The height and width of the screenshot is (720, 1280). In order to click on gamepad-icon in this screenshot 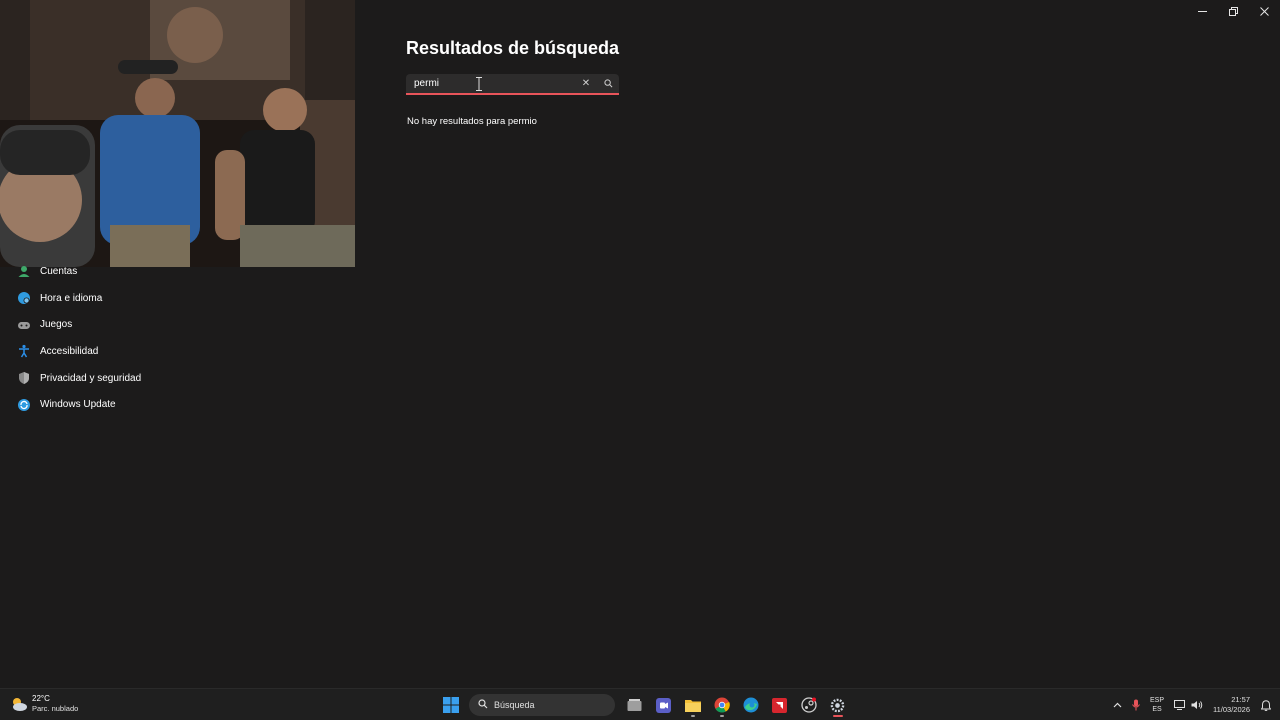, I will do `click(23, 324)`.